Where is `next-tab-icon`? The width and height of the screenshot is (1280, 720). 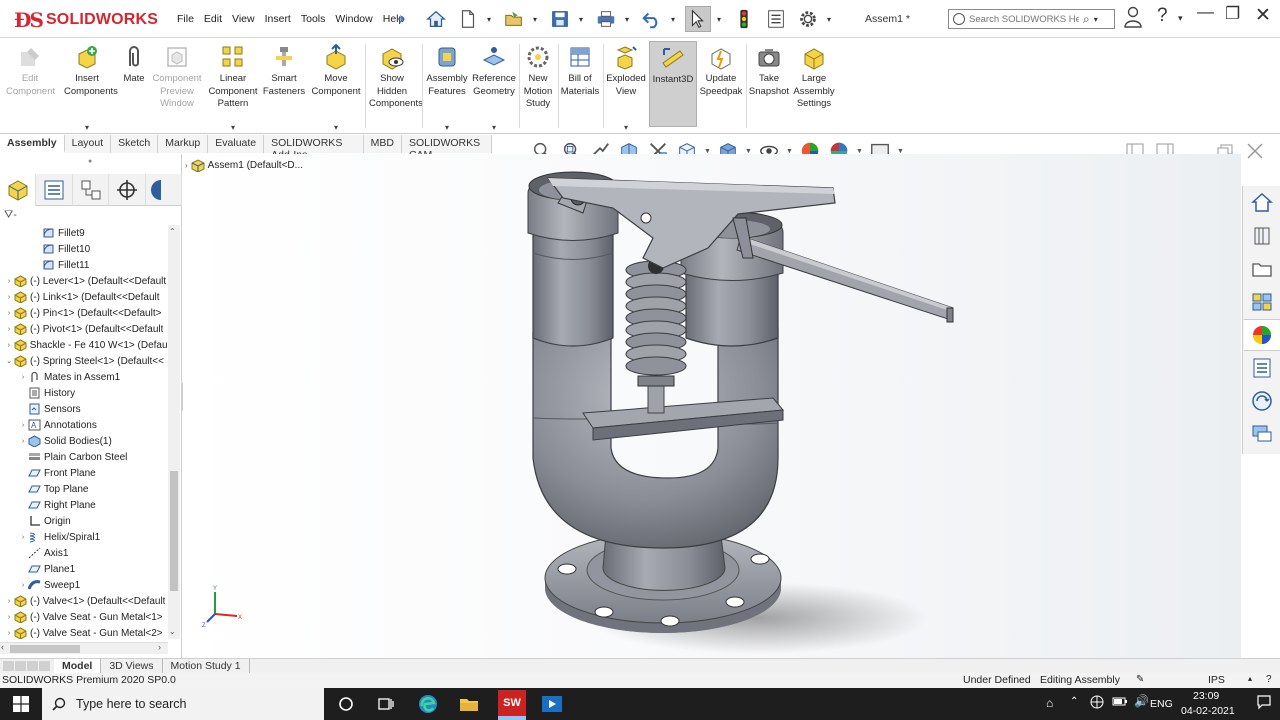
next-tab-icon is located at coordinates (32, 666).